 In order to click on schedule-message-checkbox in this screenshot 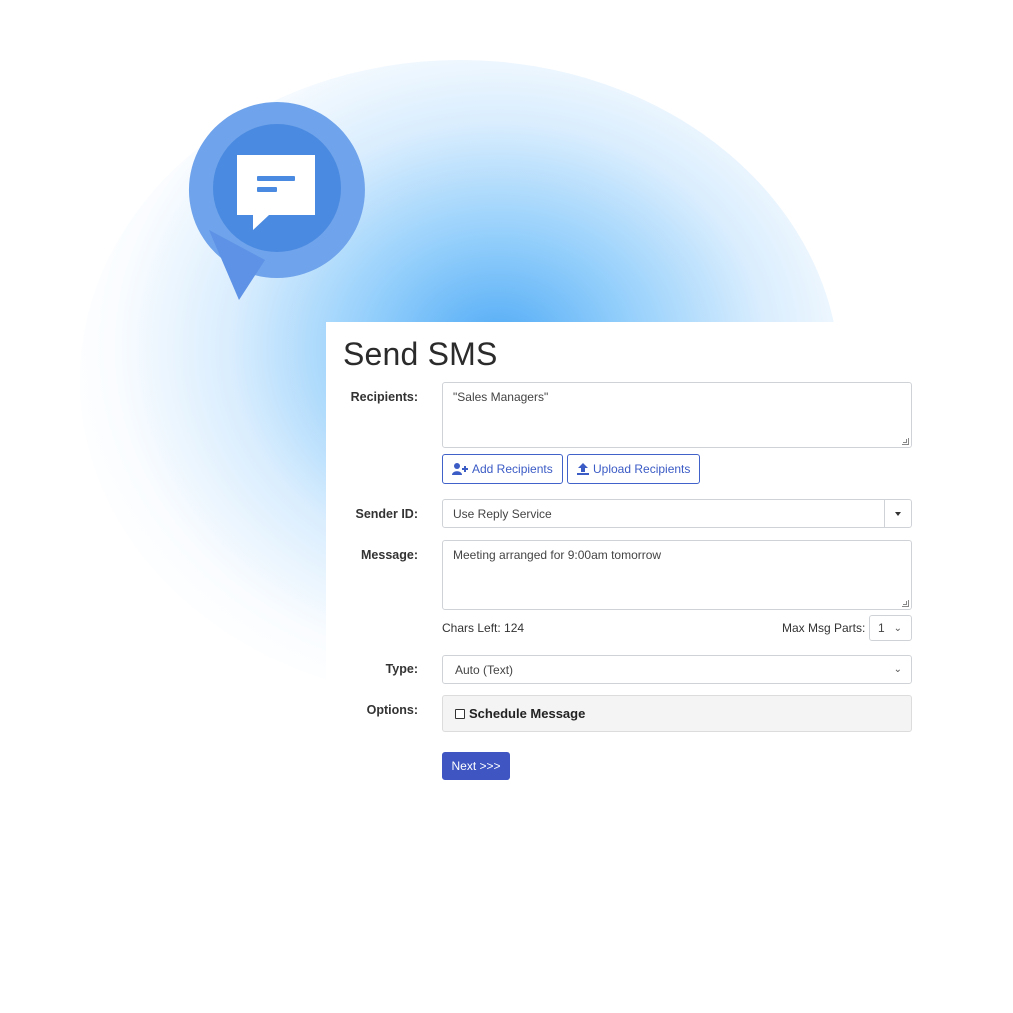, I will do `click(460, 713)`.